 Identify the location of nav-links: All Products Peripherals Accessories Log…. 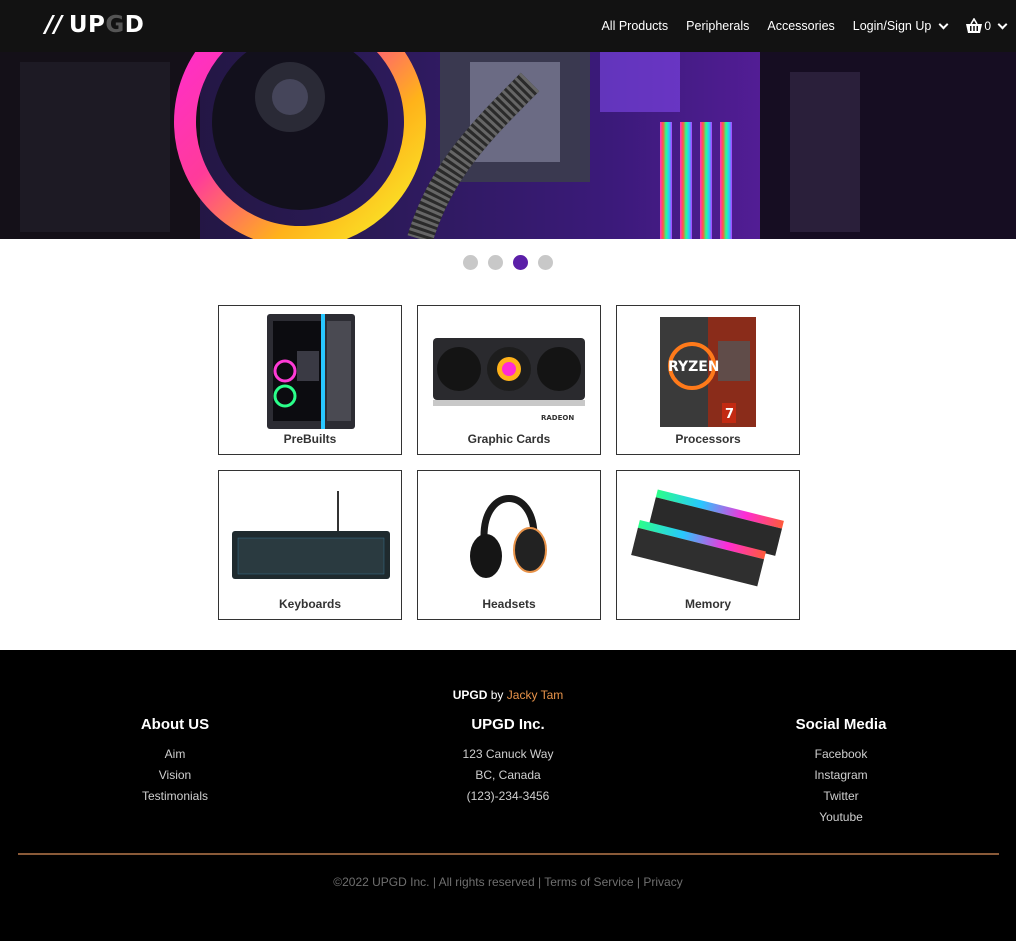
(808, 26).